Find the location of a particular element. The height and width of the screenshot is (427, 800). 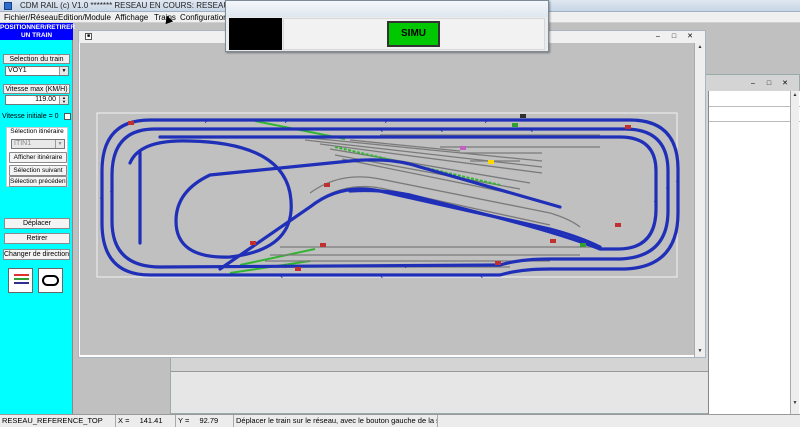

remove-button: Retirer is located at coordinates (37, 238).